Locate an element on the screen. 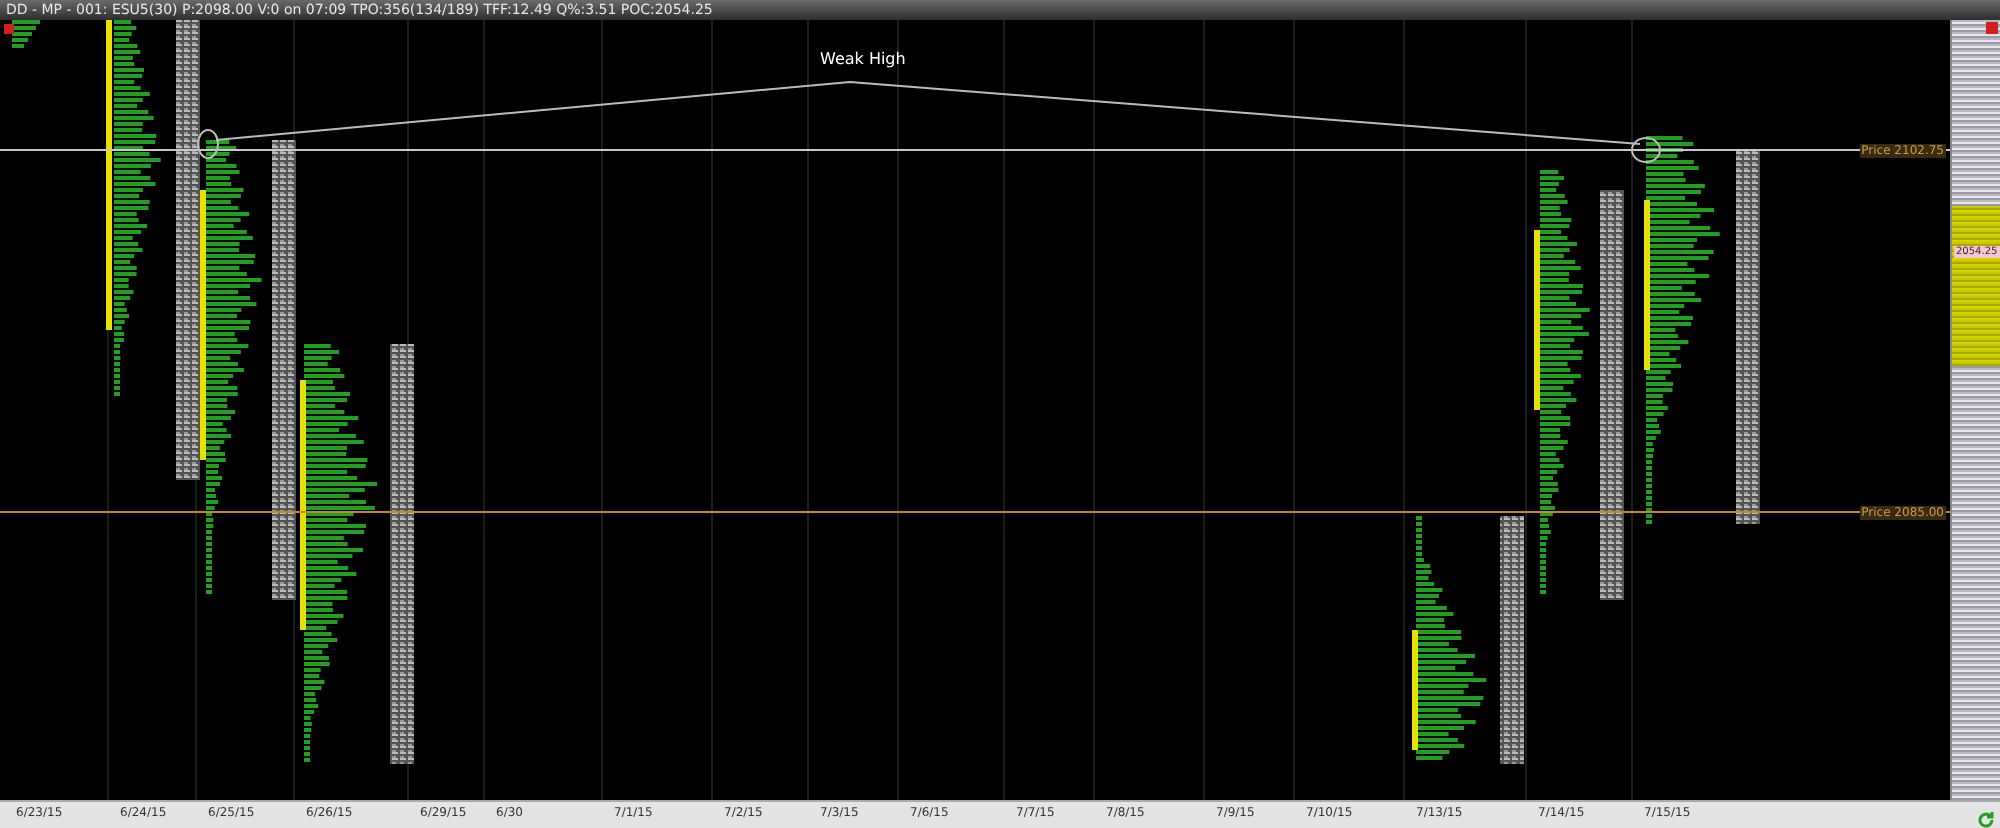 This screenshot has width=2000, height=828. annotation-text: Weak High is located at coordinates (863, 59).